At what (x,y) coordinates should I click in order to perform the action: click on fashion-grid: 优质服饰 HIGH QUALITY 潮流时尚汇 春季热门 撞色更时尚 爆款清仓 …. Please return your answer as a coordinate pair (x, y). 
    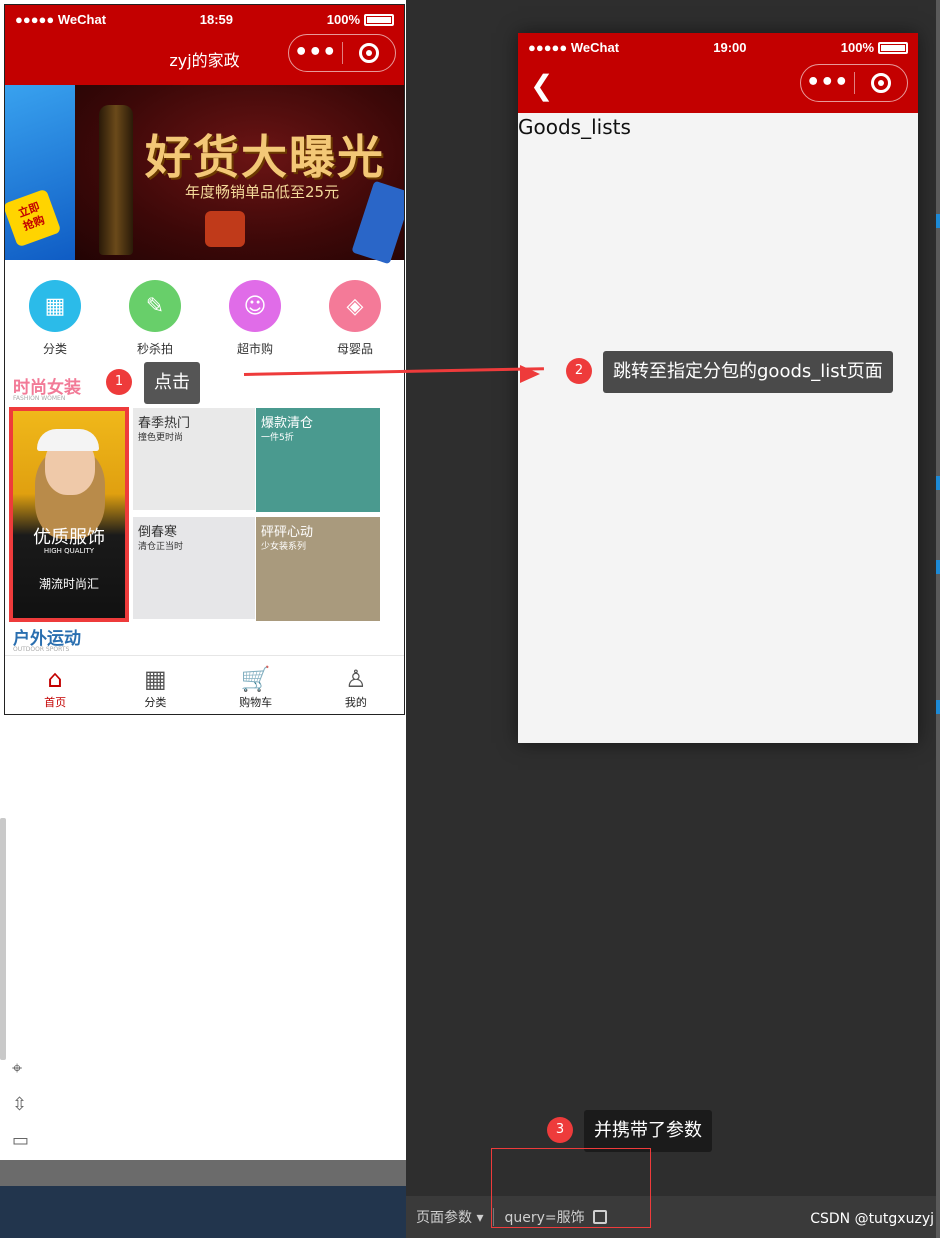
    Looking at the image, I should click on (195, 514).